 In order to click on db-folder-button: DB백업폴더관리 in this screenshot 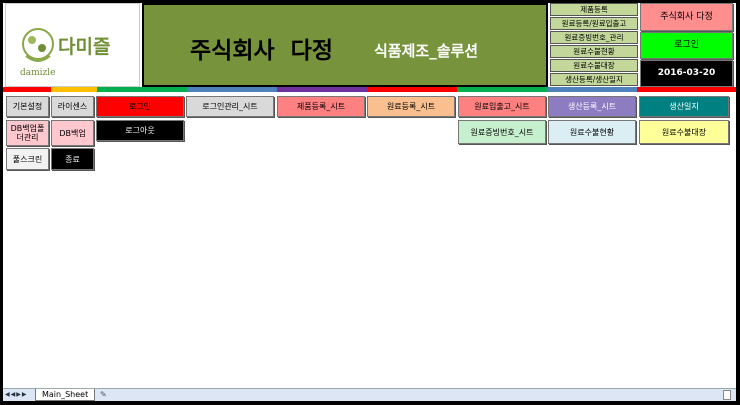, I will do `click(27, 133)`.